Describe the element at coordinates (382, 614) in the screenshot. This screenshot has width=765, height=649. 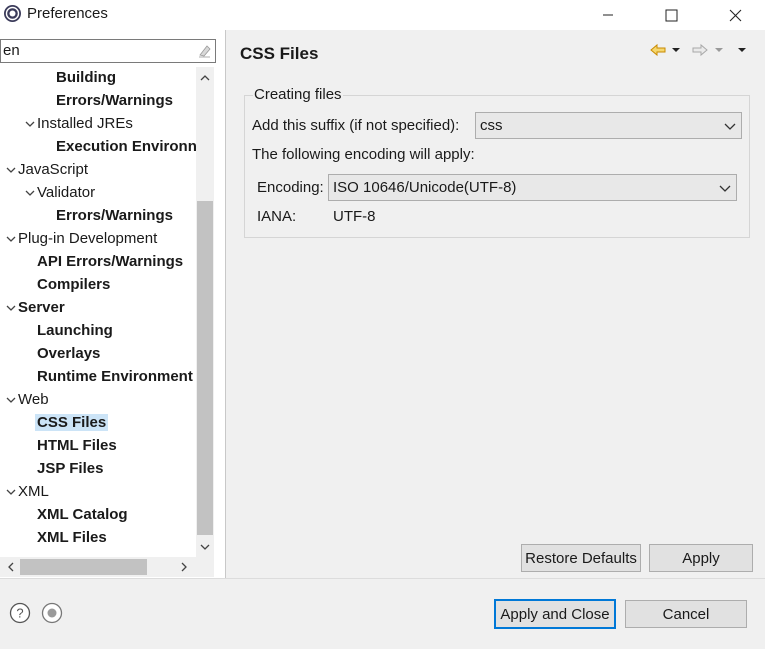
I see `dialog-footer: ? Apply and Close Cancel` at that location.